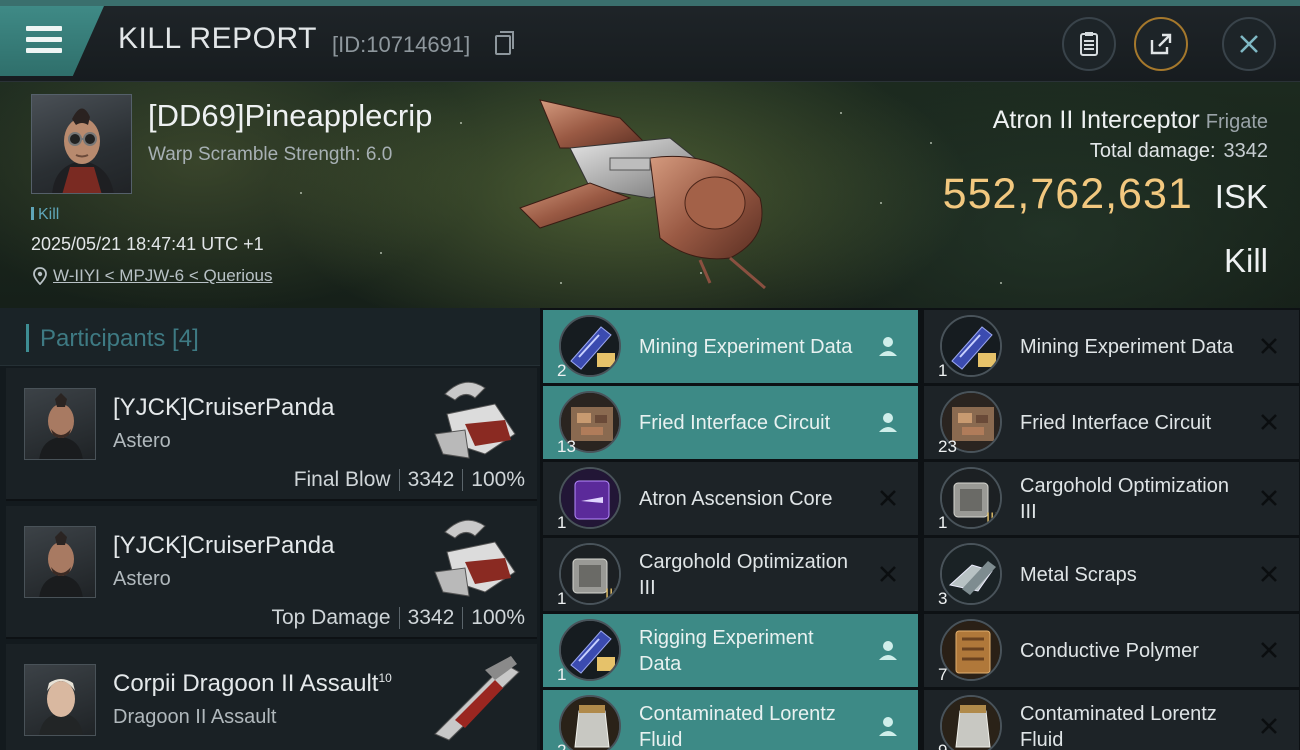 The width and height of the screenshot is (1300, 750). I want to click on item-tile: 3 Metal Scraps, so click(1111, 574).